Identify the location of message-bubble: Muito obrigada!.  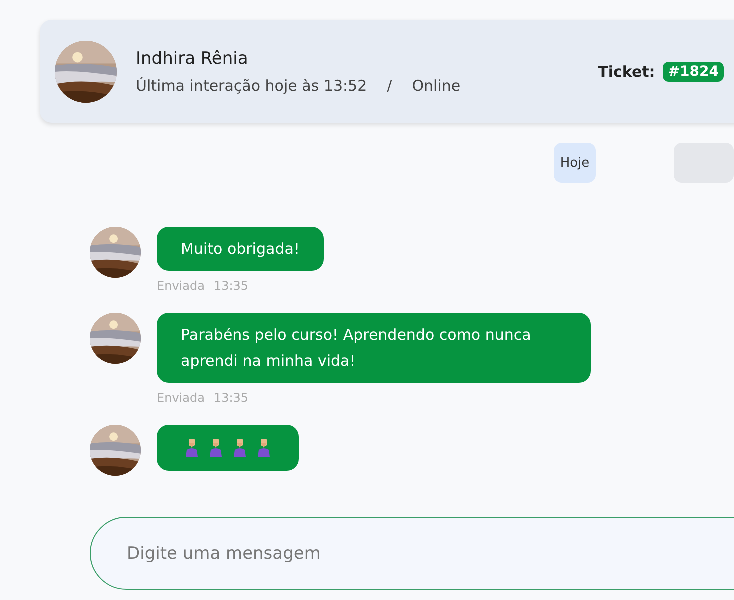
(240, 249).